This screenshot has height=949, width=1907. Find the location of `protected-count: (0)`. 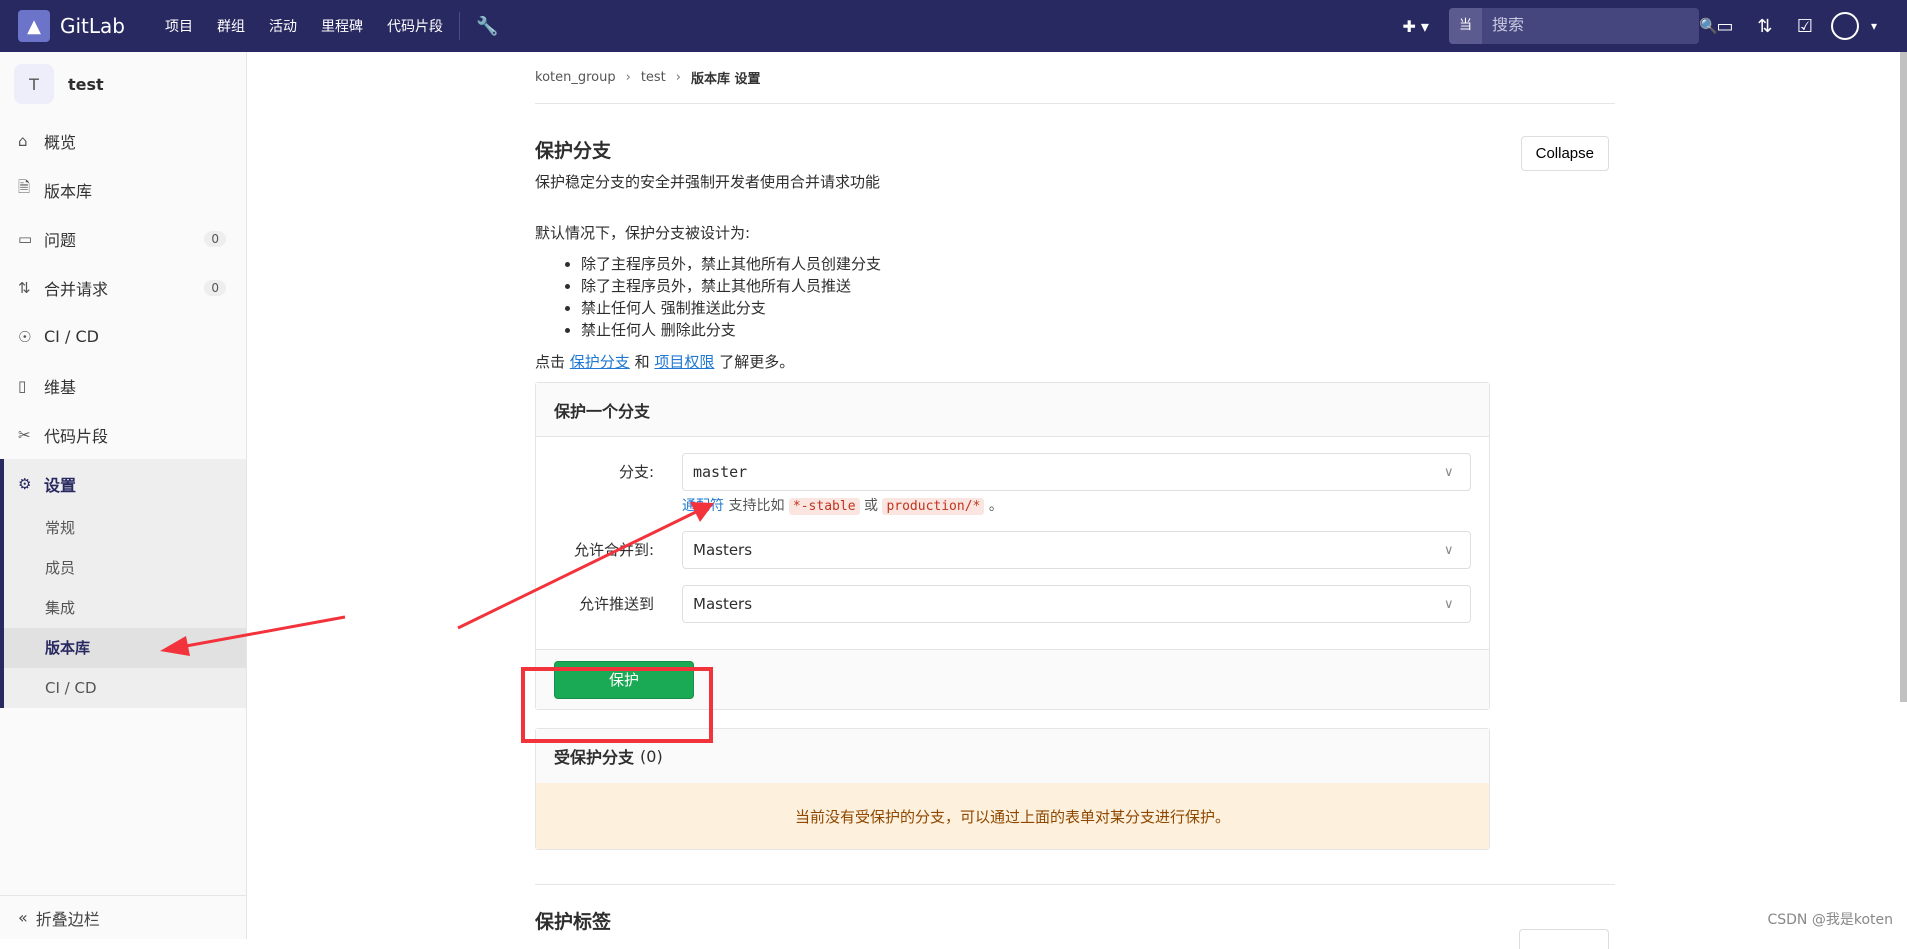

protected-count: (0) is located at coordinates (651, 756).